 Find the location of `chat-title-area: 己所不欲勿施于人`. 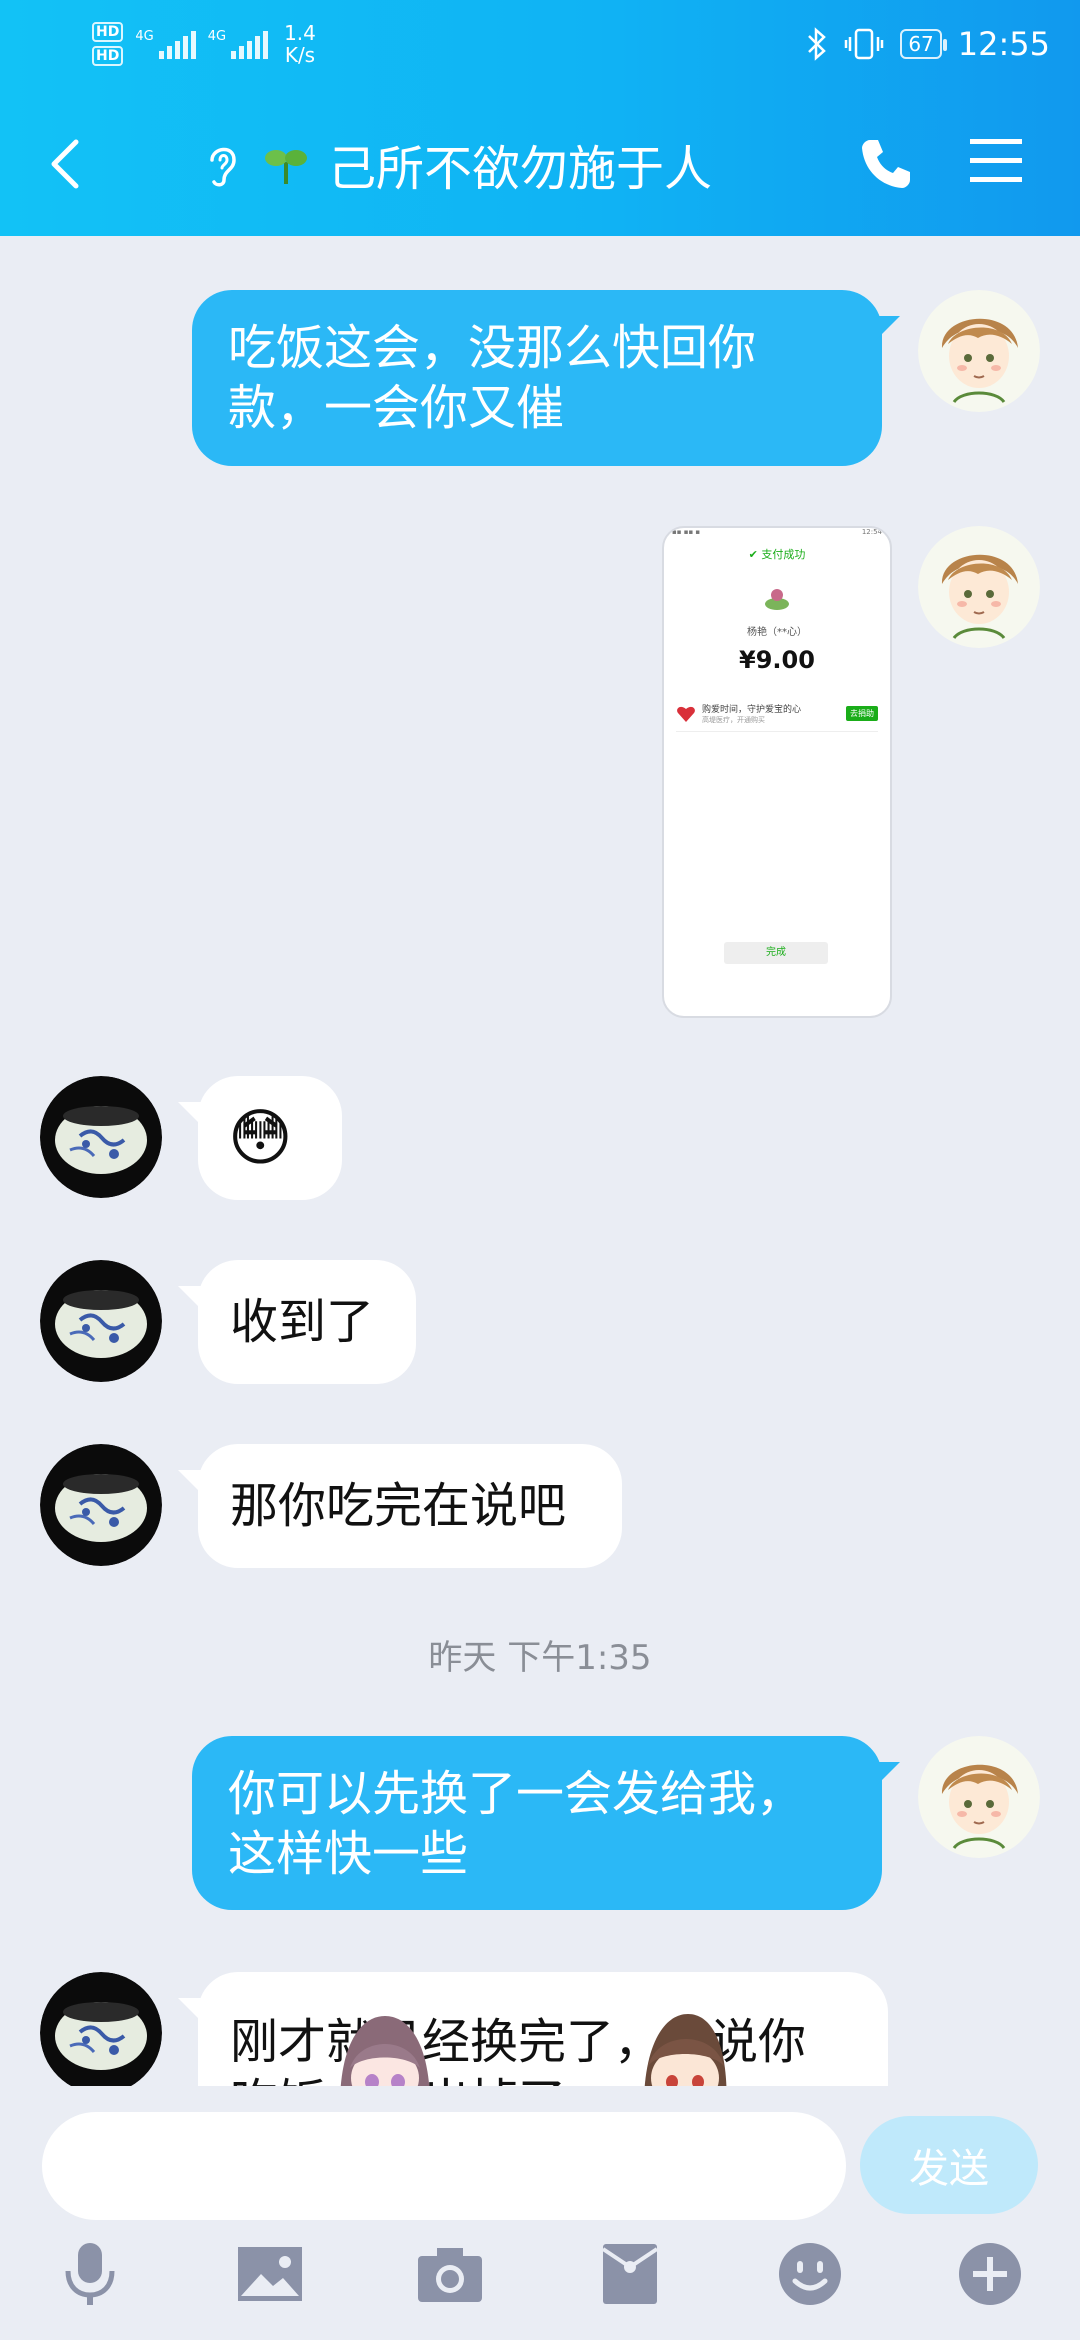

chat-title-area: 己所不欲勿施于人 is located at coordinates (456, 164).